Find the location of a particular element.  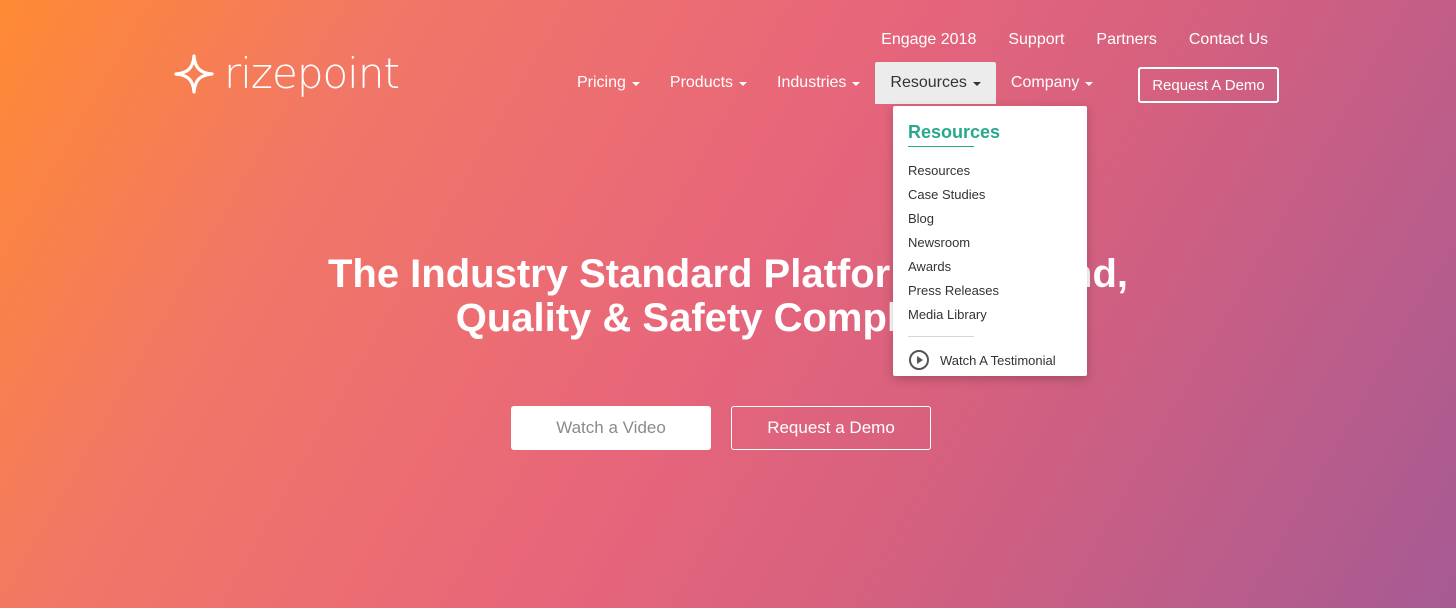

utility-nav: Engage 2018 Support Partners Contact Us is located at coordinates (1074, 40).